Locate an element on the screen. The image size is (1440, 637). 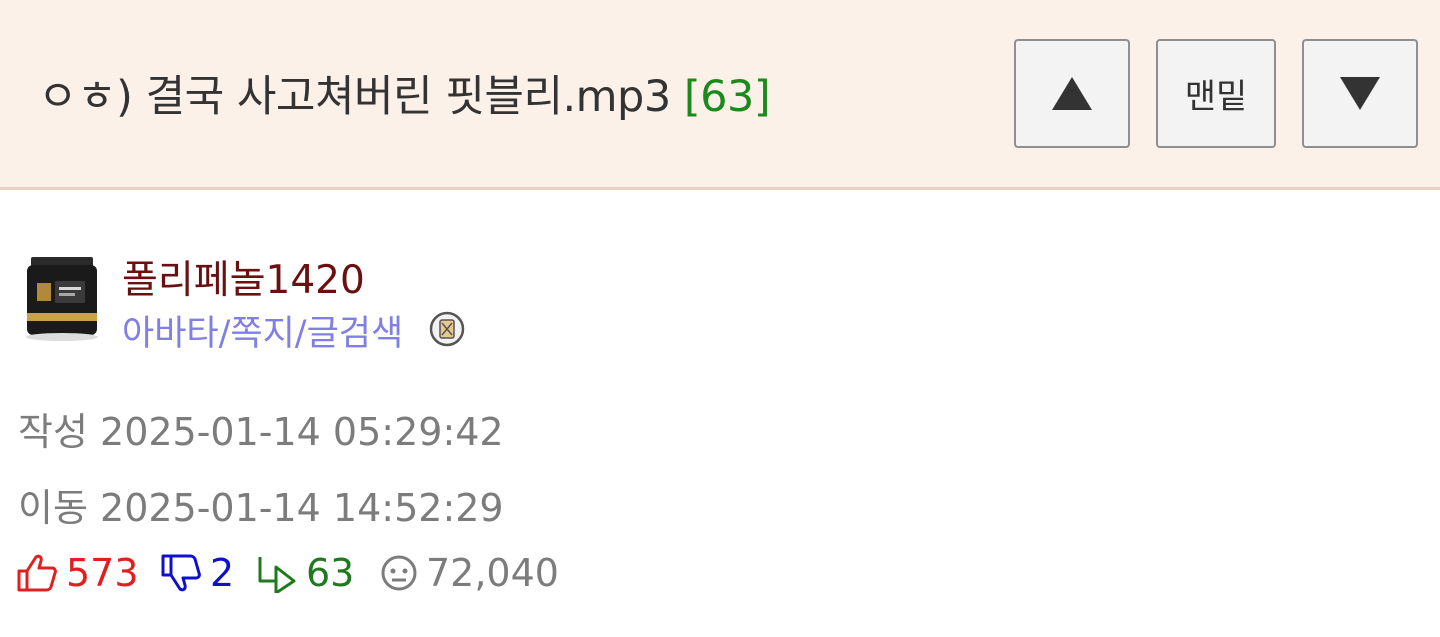
comment-count: [63] is located at coordinates (727, 97).